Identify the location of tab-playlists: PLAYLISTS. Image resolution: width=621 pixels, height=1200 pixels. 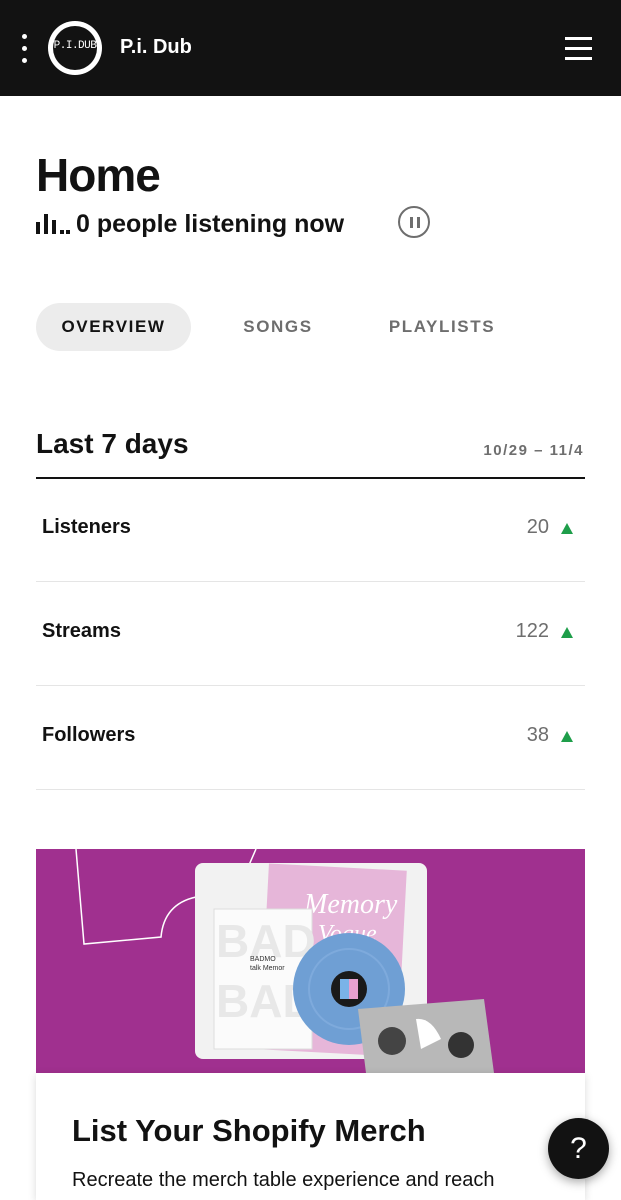
(442, 327).